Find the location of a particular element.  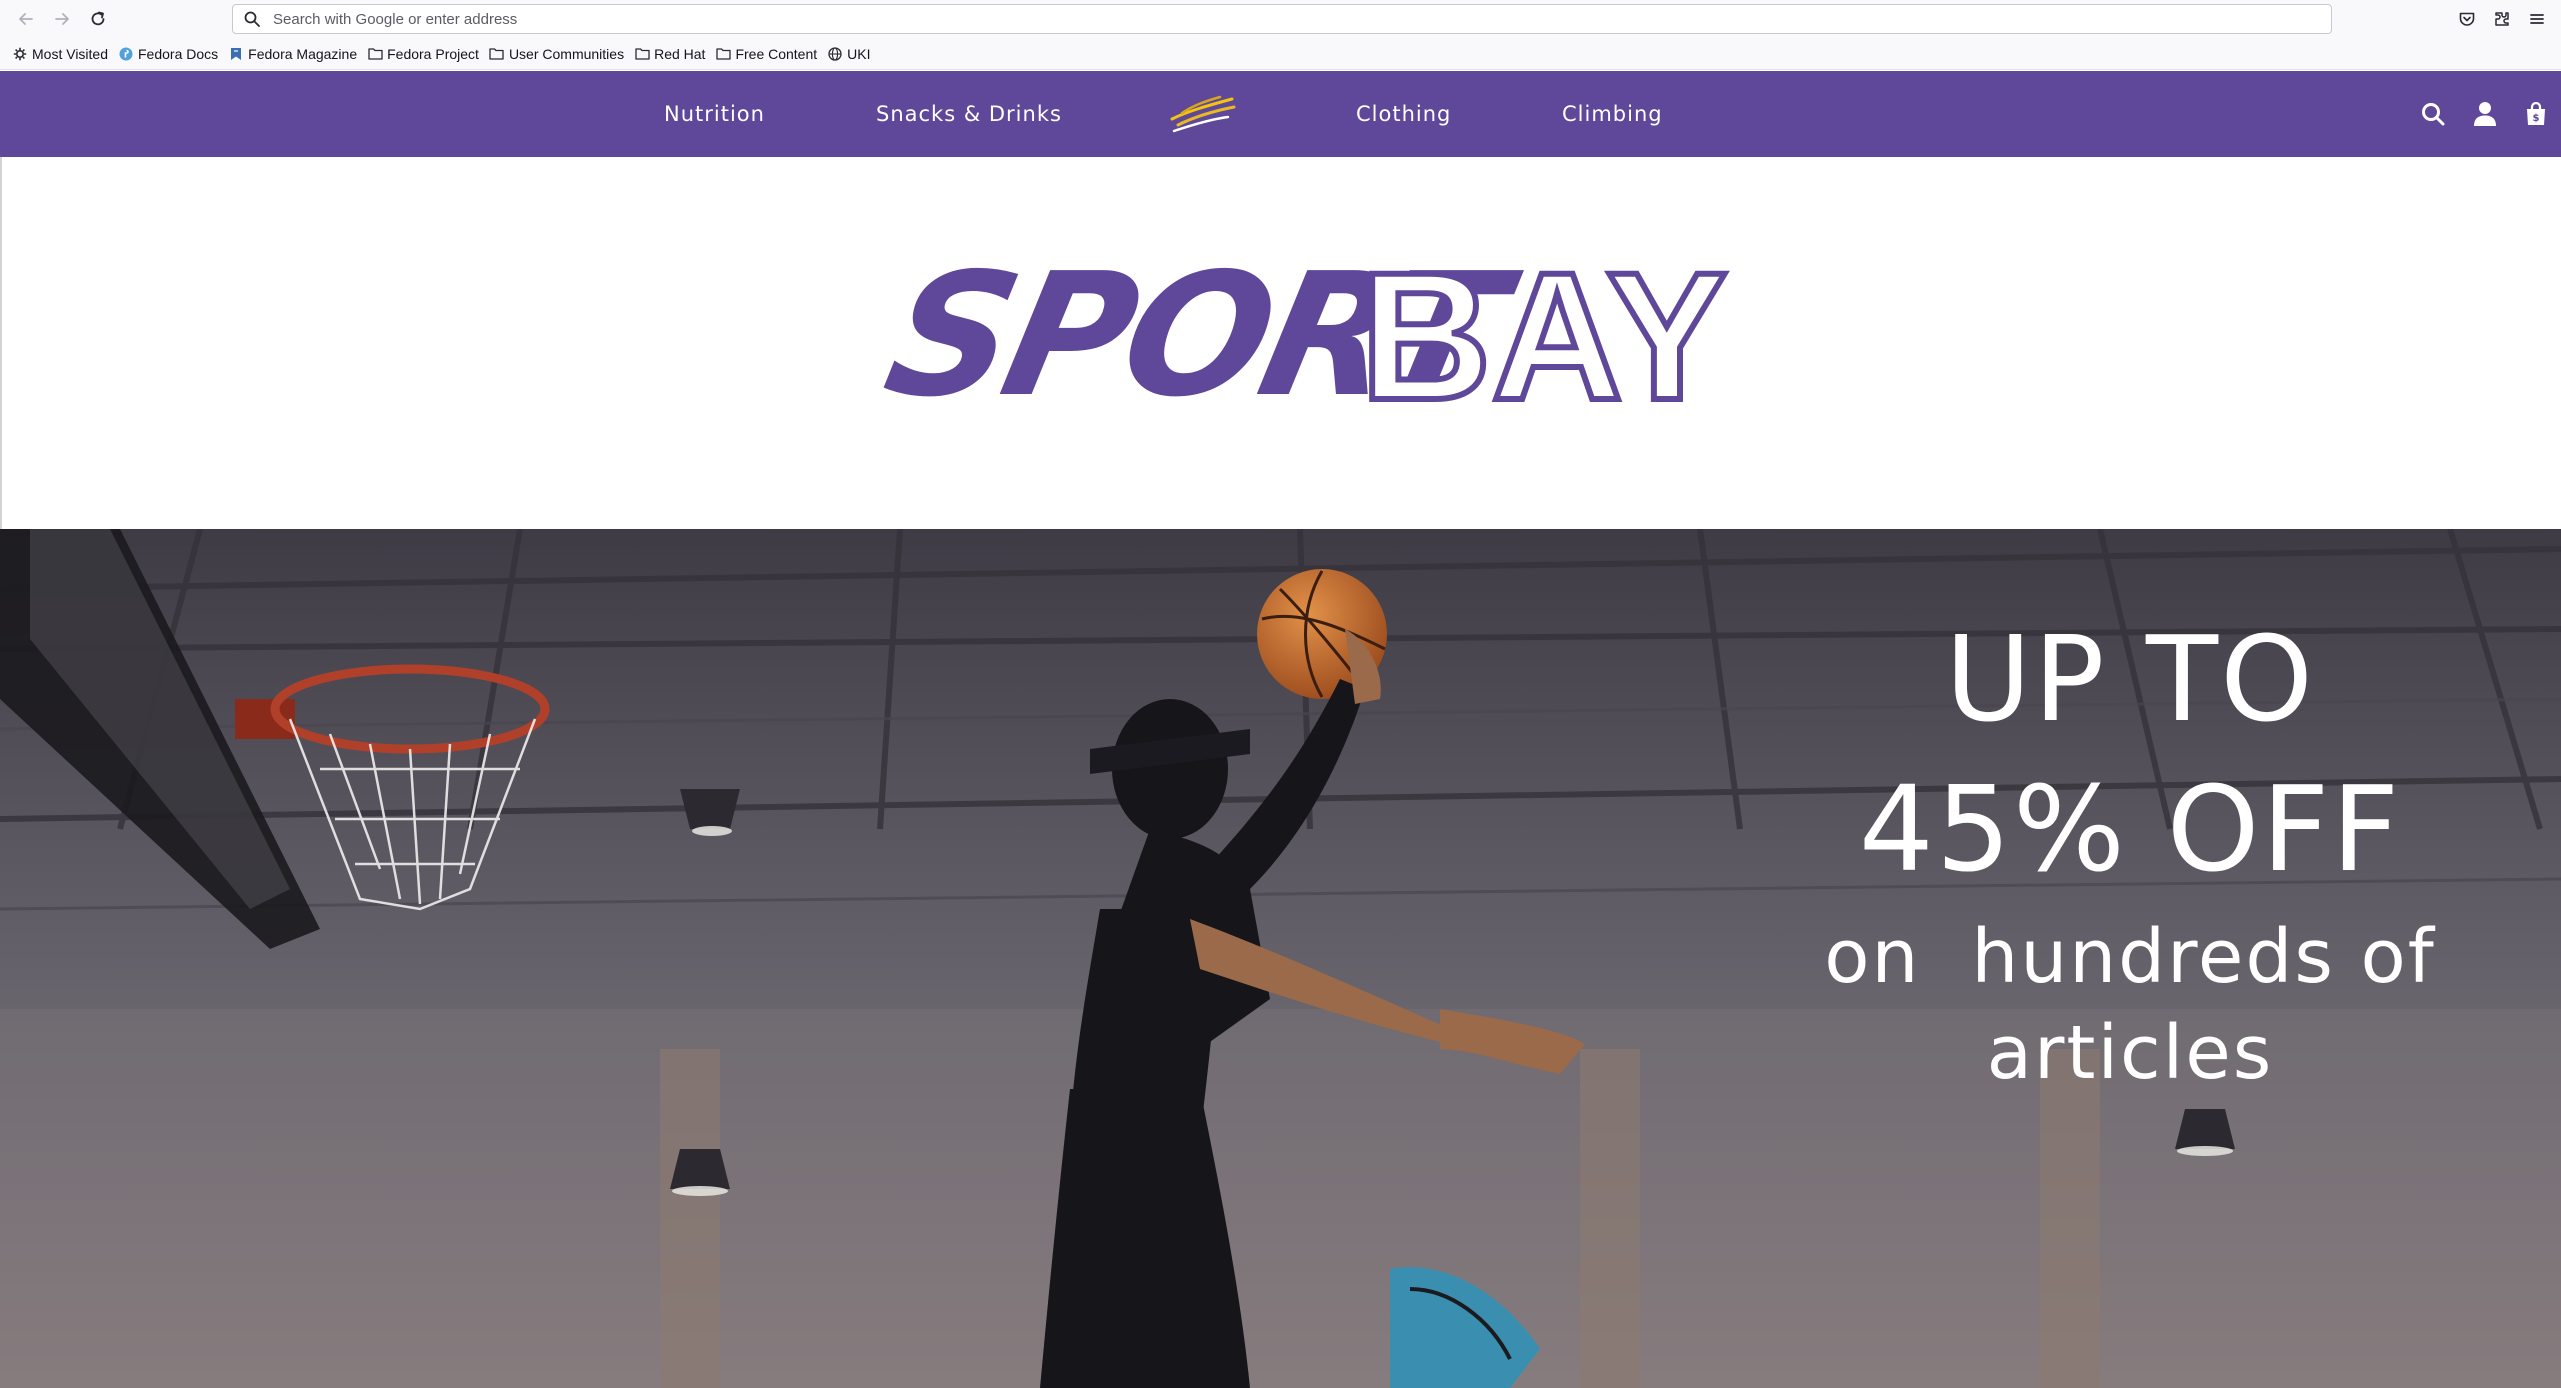

nav-link-climbing: Climbing is located at coordinates (1612, 114).